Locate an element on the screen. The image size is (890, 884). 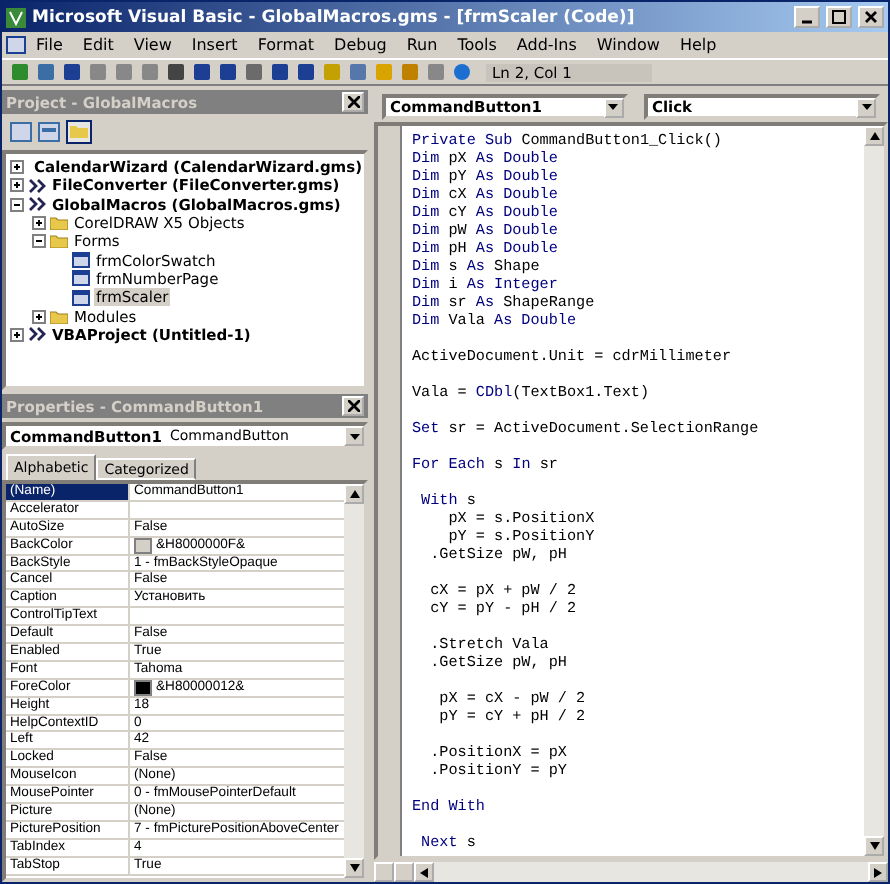
menu-item: Debug is located at coordinates (360, 45).